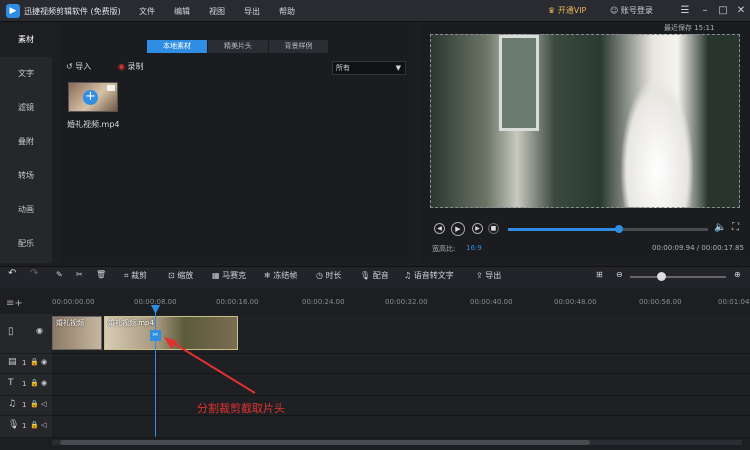 The width and height of the screenshot is (750, 450). I want to click on sidebar-item-filter: 滤镜, so click(26, 108).